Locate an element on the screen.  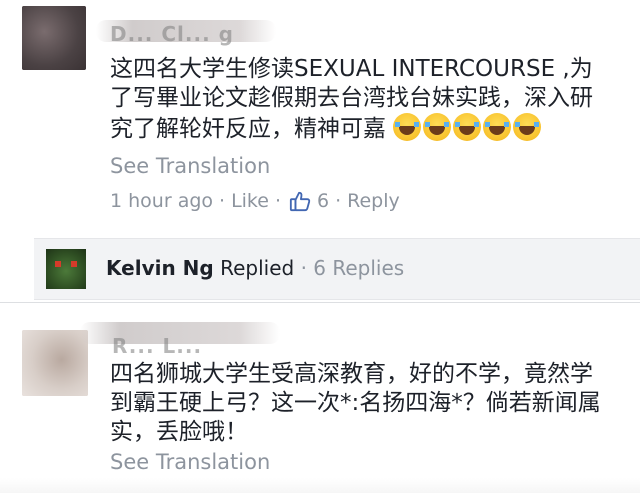
reply-button: Reply is located at coordinates (373, 201).